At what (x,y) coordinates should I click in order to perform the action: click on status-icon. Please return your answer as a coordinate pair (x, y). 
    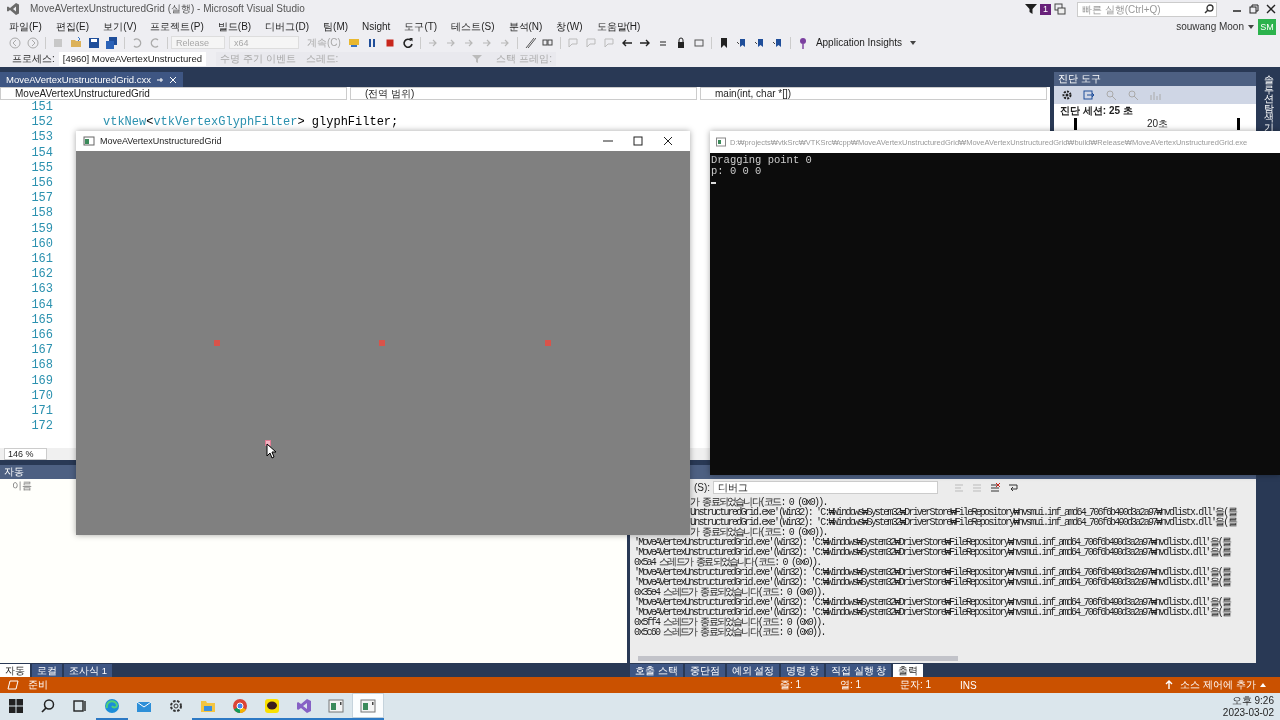
    Looking at the image, I should click on (13, 685).